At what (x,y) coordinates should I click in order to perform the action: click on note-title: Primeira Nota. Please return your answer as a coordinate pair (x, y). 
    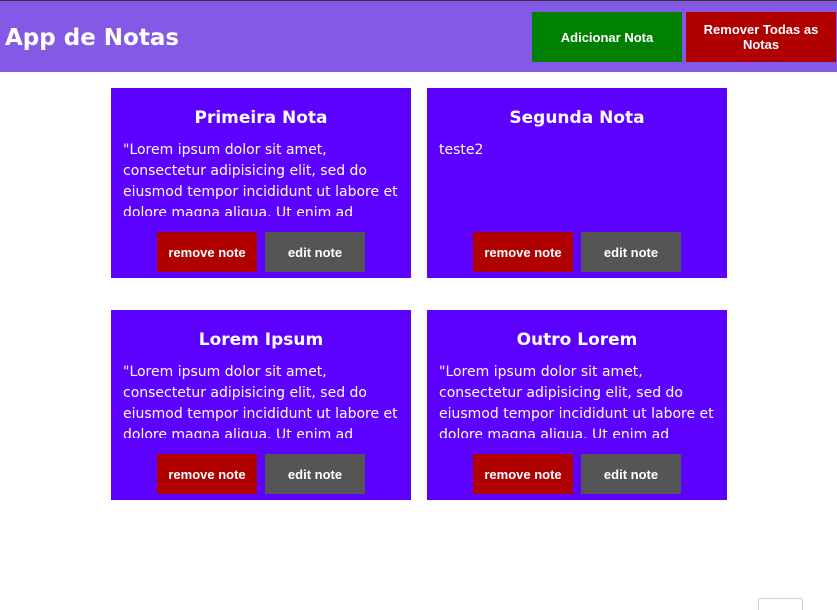
    Looking at the image, I should click on (261, 118).